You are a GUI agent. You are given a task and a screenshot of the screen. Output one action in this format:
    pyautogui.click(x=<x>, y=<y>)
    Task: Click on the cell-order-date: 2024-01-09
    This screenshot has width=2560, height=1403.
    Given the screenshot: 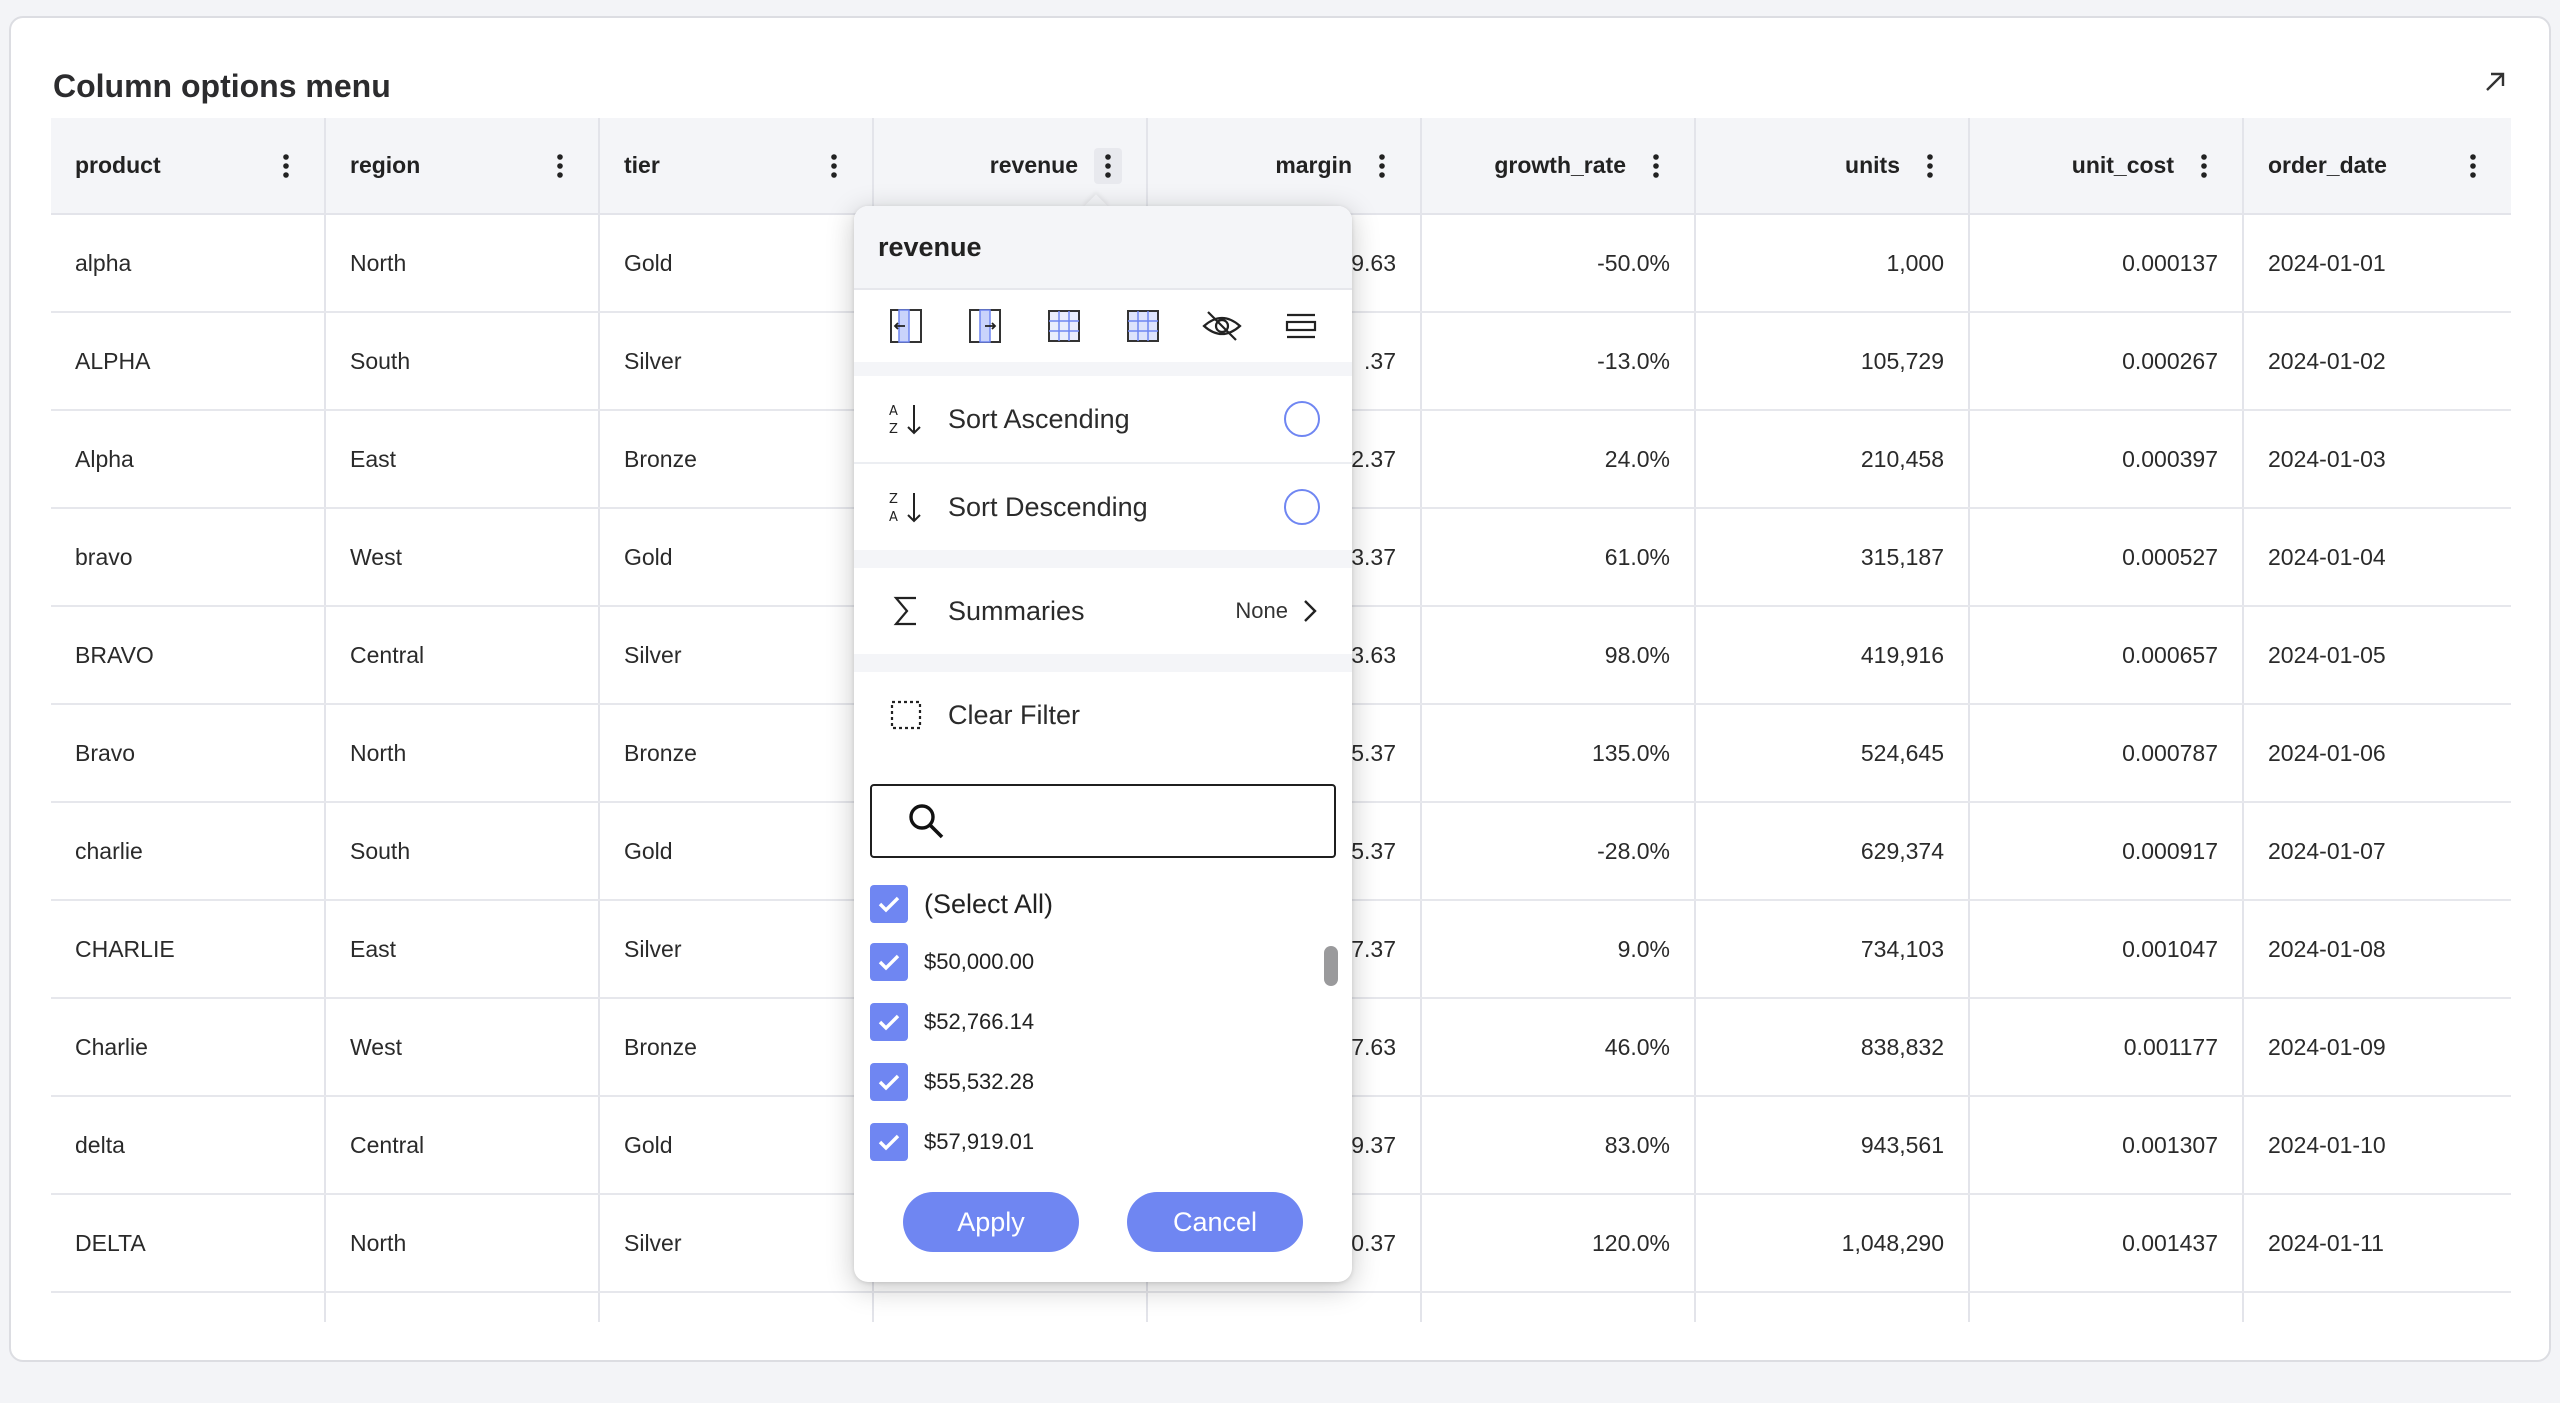 What is the action you would take?
    pyautogui.click(x=2377, y=1047)
    